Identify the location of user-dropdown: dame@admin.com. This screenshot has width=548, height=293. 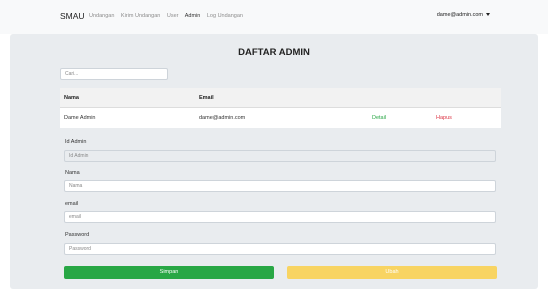
(463, 15).